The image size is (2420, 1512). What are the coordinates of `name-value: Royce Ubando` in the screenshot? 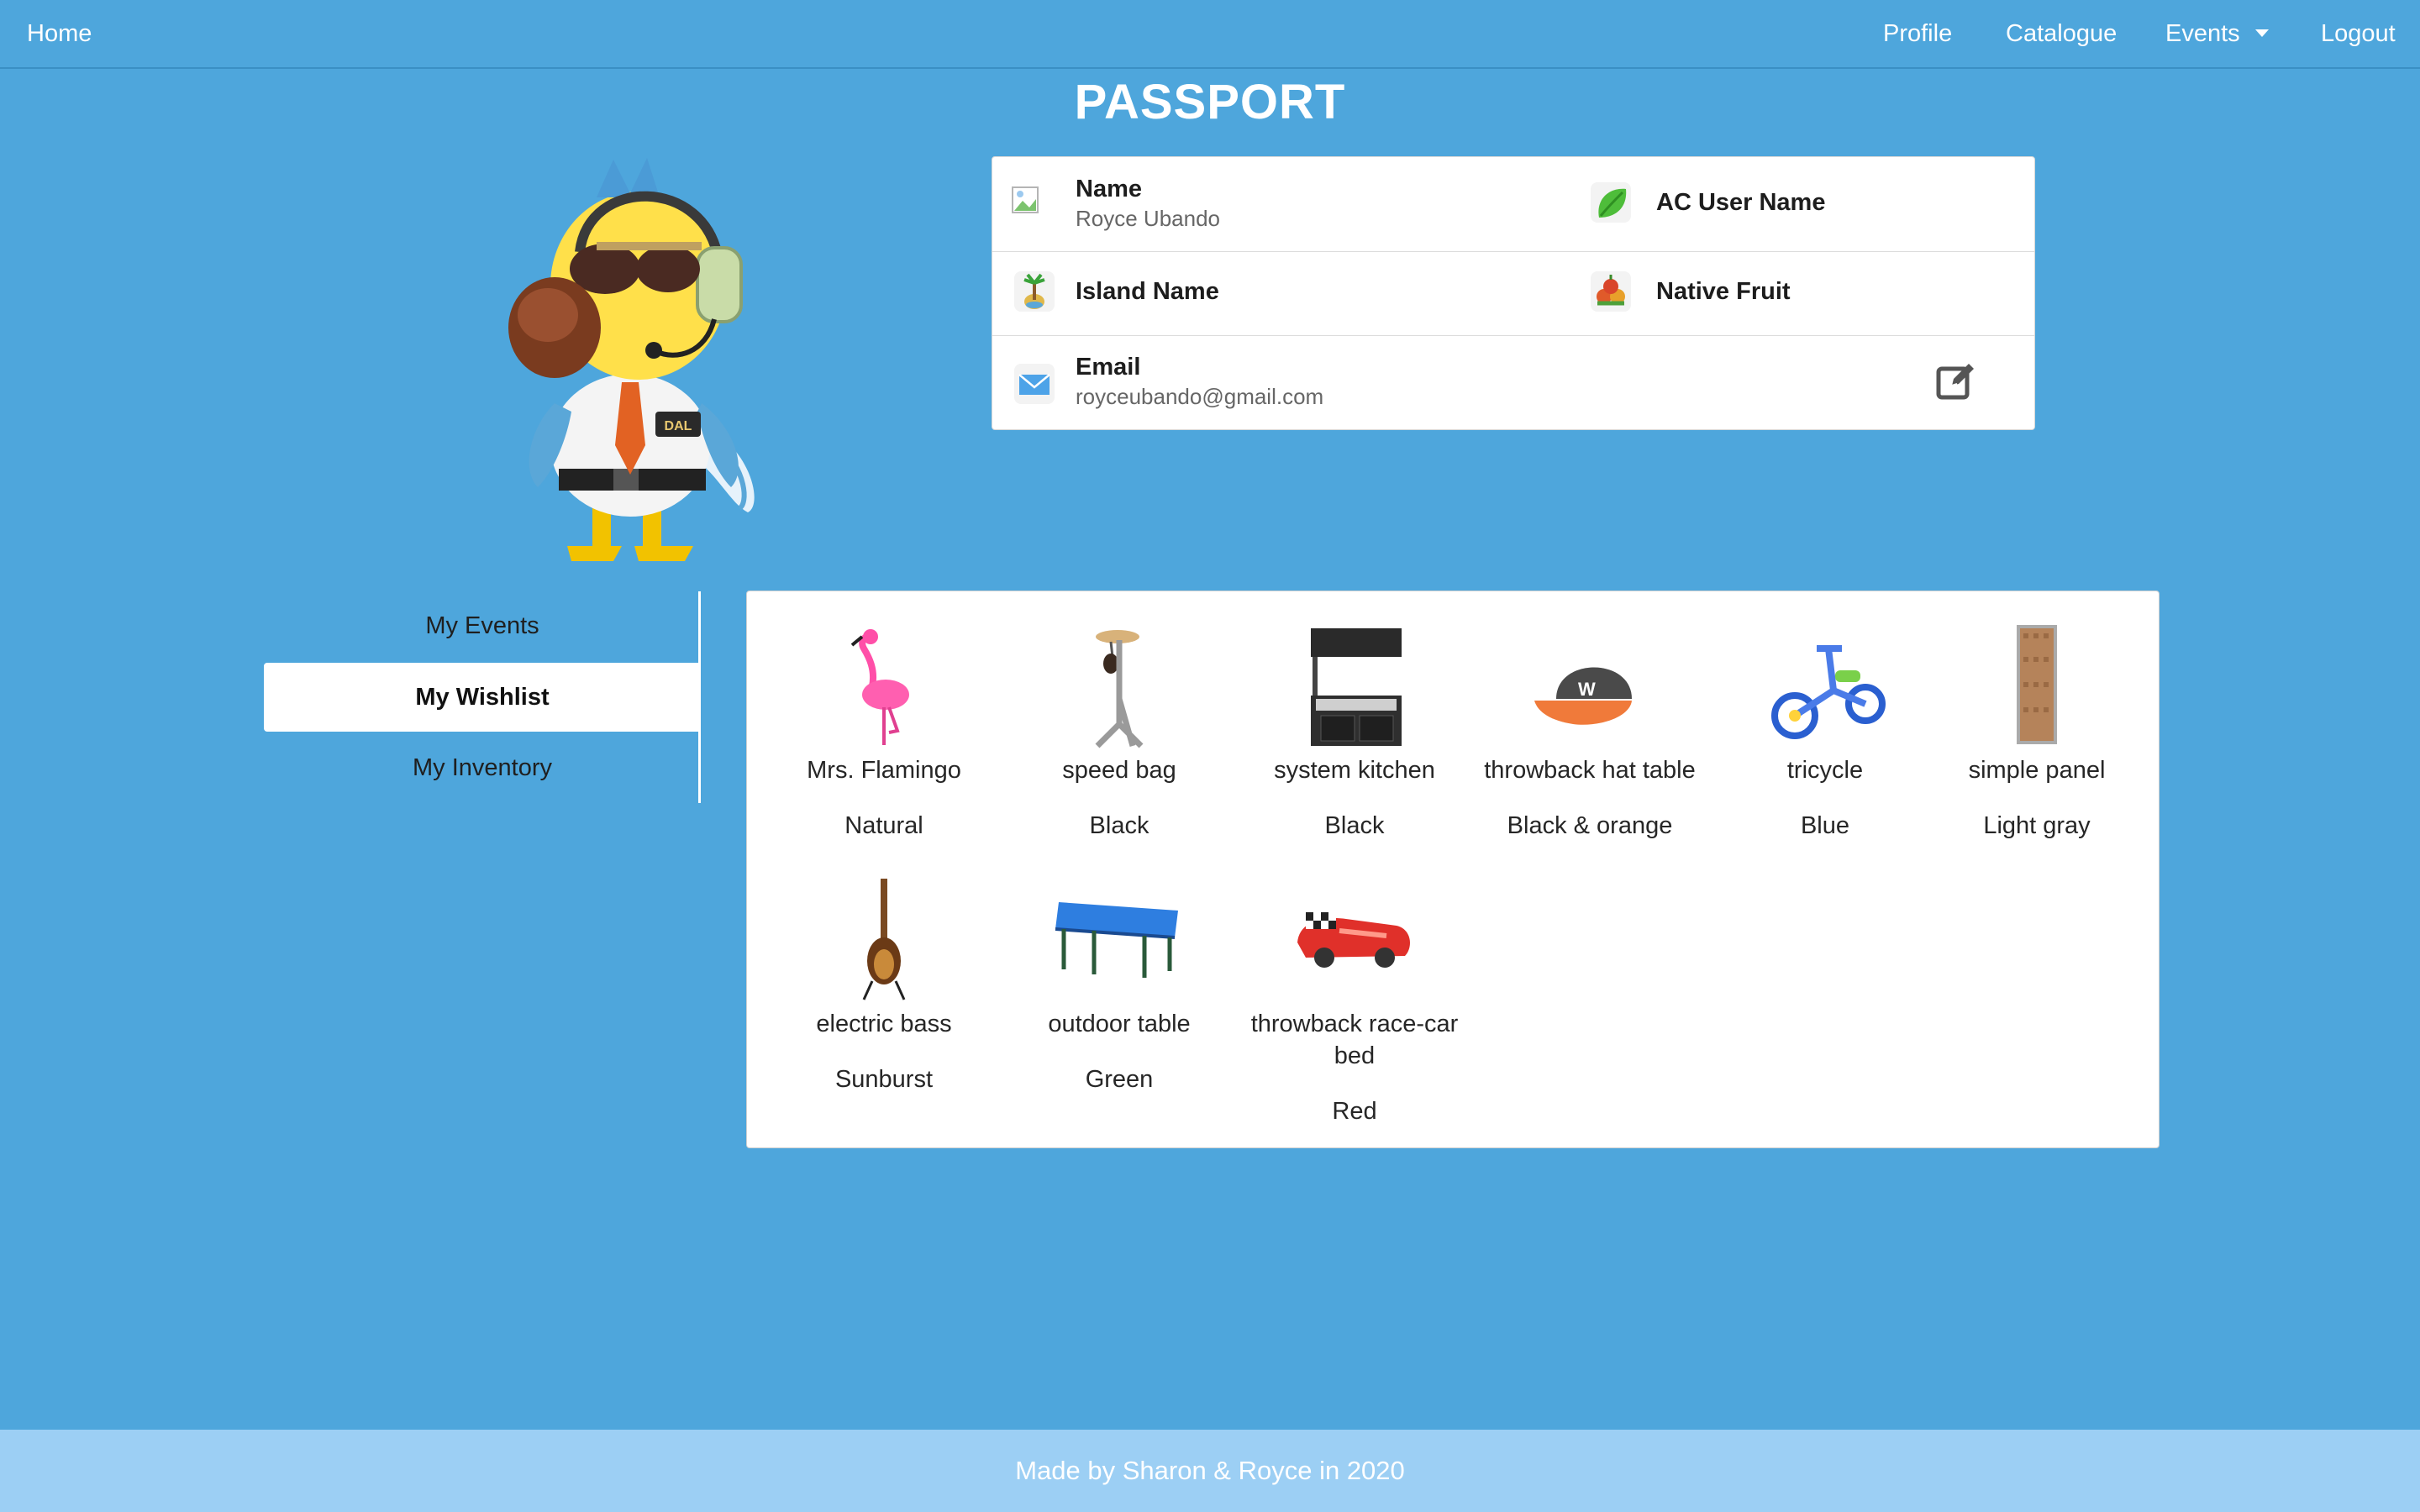 It's located at (1148, 218).